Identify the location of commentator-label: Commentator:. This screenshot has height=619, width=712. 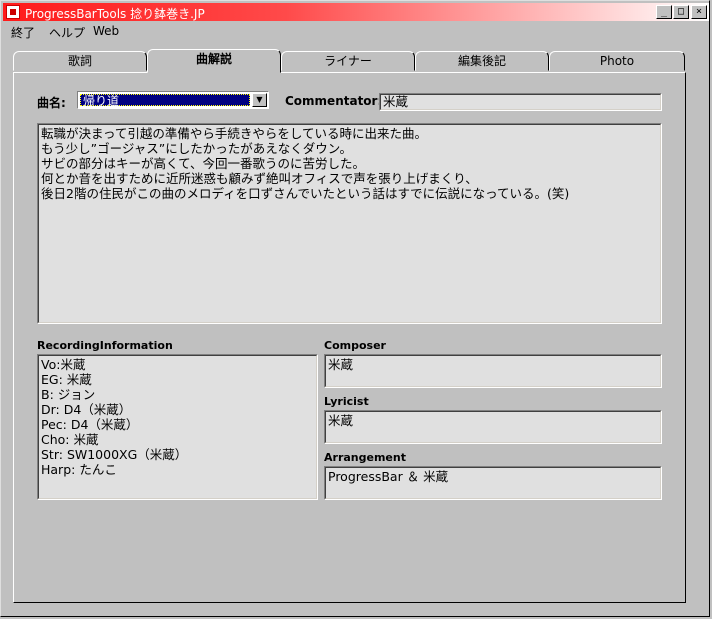
(334, 101).